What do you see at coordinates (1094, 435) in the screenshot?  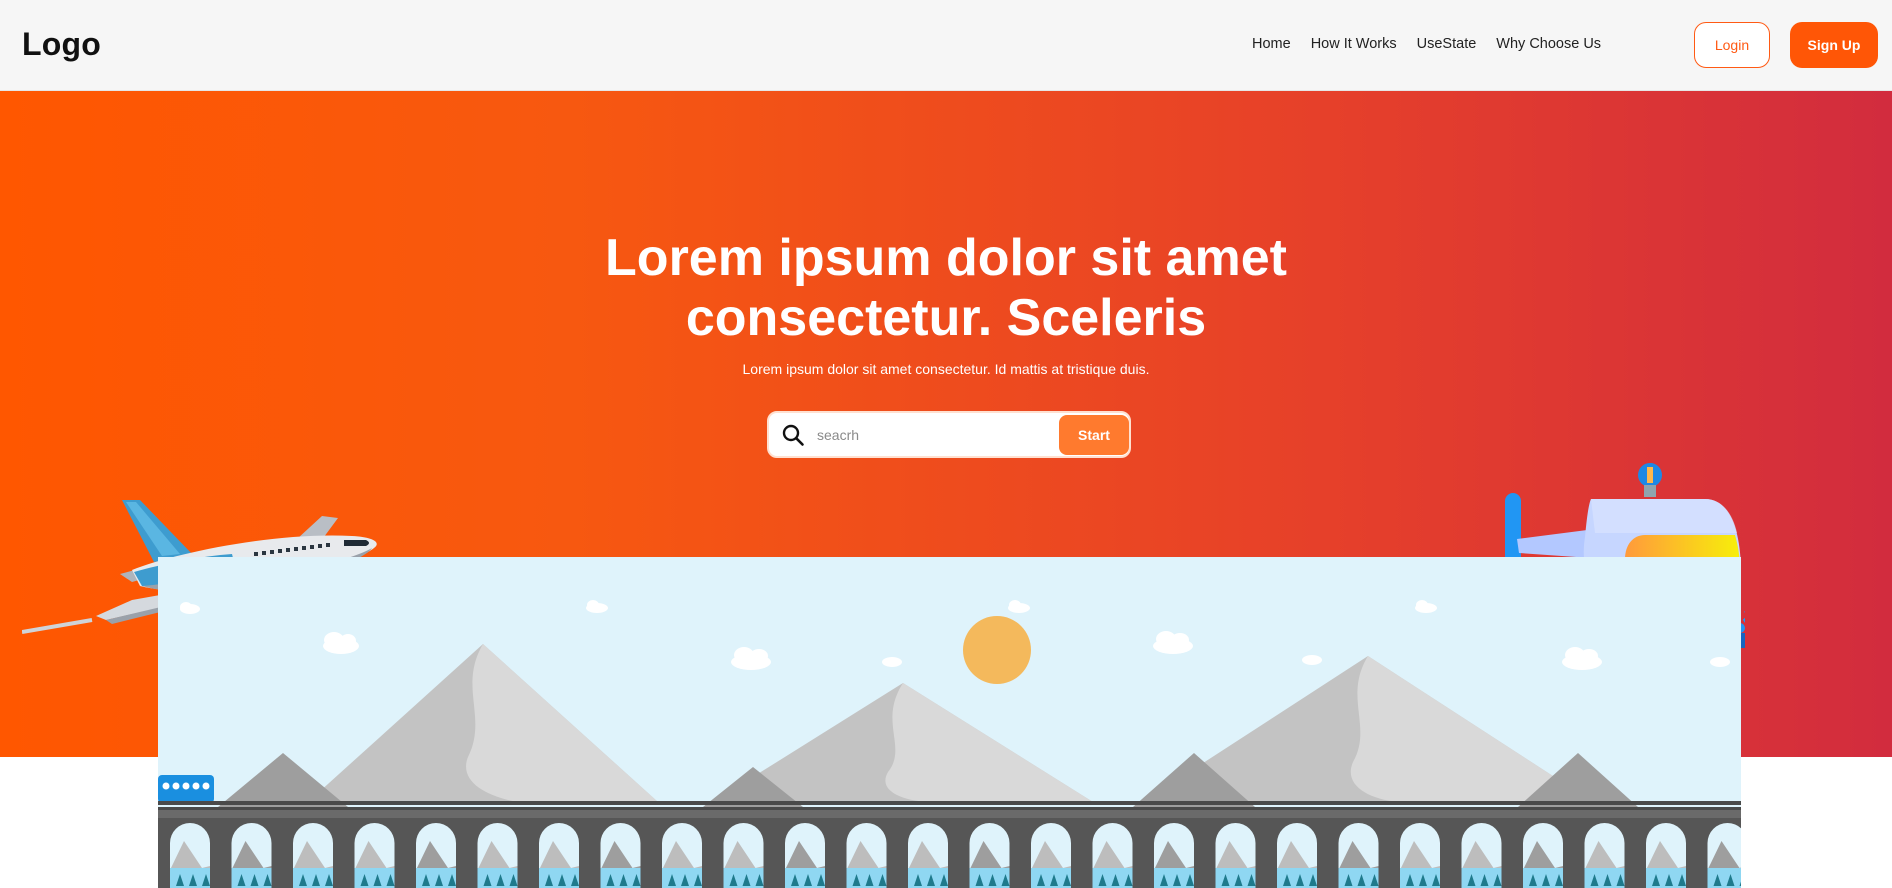 I see `start-button: Start` at bounding box center [1094, 435].